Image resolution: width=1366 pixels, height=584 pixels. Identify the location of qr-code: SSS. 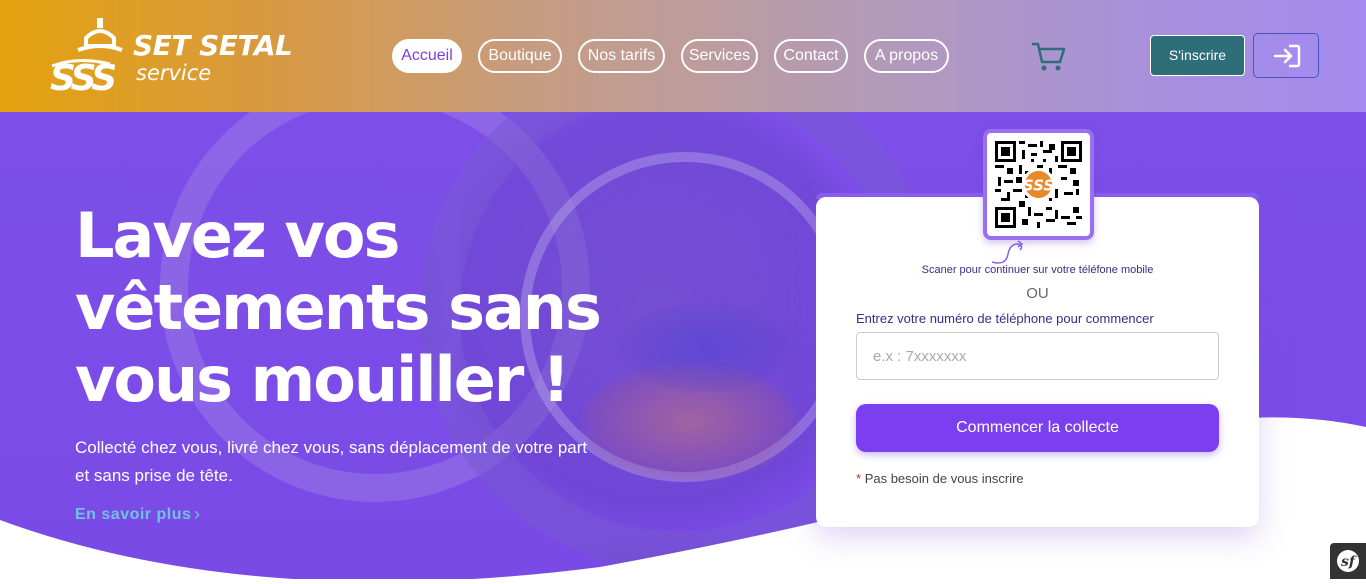
(1038, 184).